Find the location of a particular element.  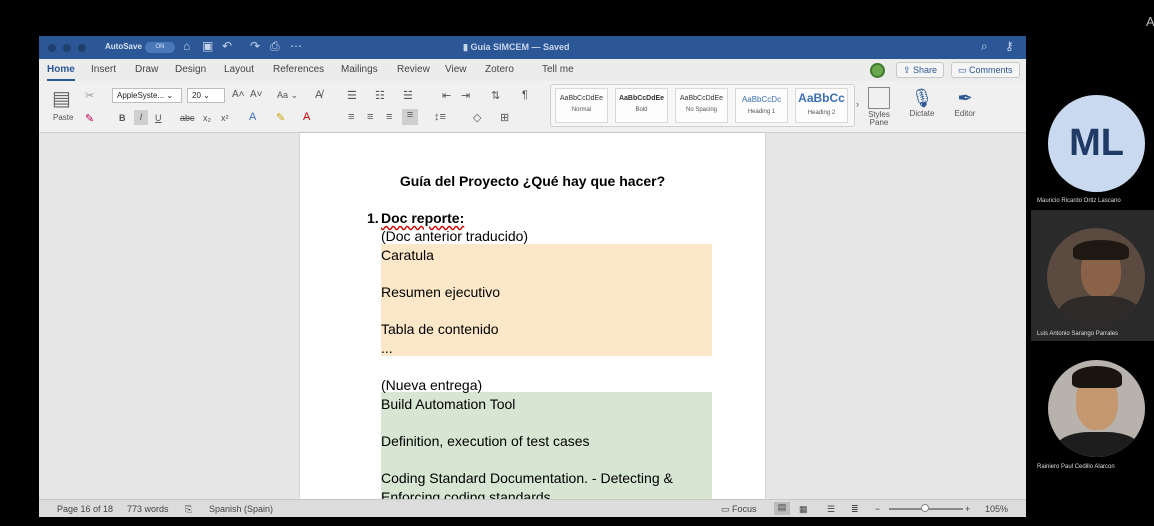

tab-references: References is located at coordinates (298, 69).